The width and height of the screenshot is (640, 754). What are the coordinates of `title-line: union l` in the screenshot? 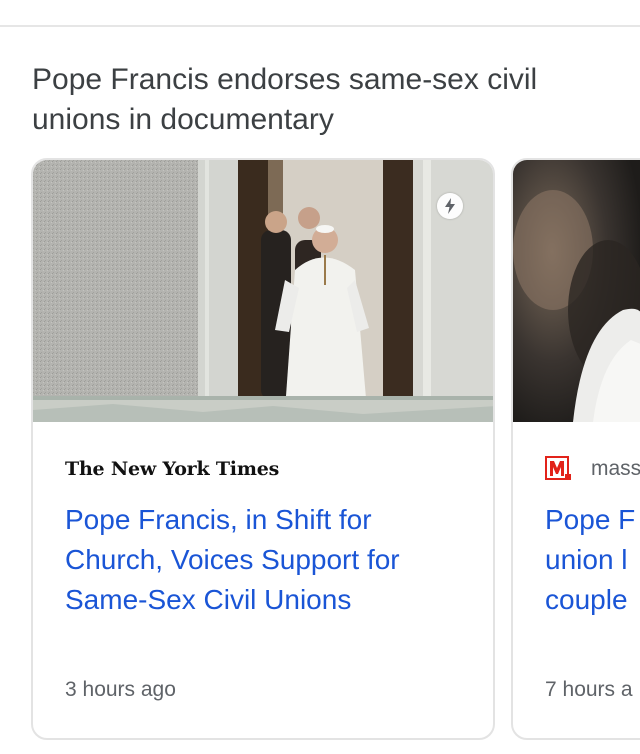 It's located at (586, 559).